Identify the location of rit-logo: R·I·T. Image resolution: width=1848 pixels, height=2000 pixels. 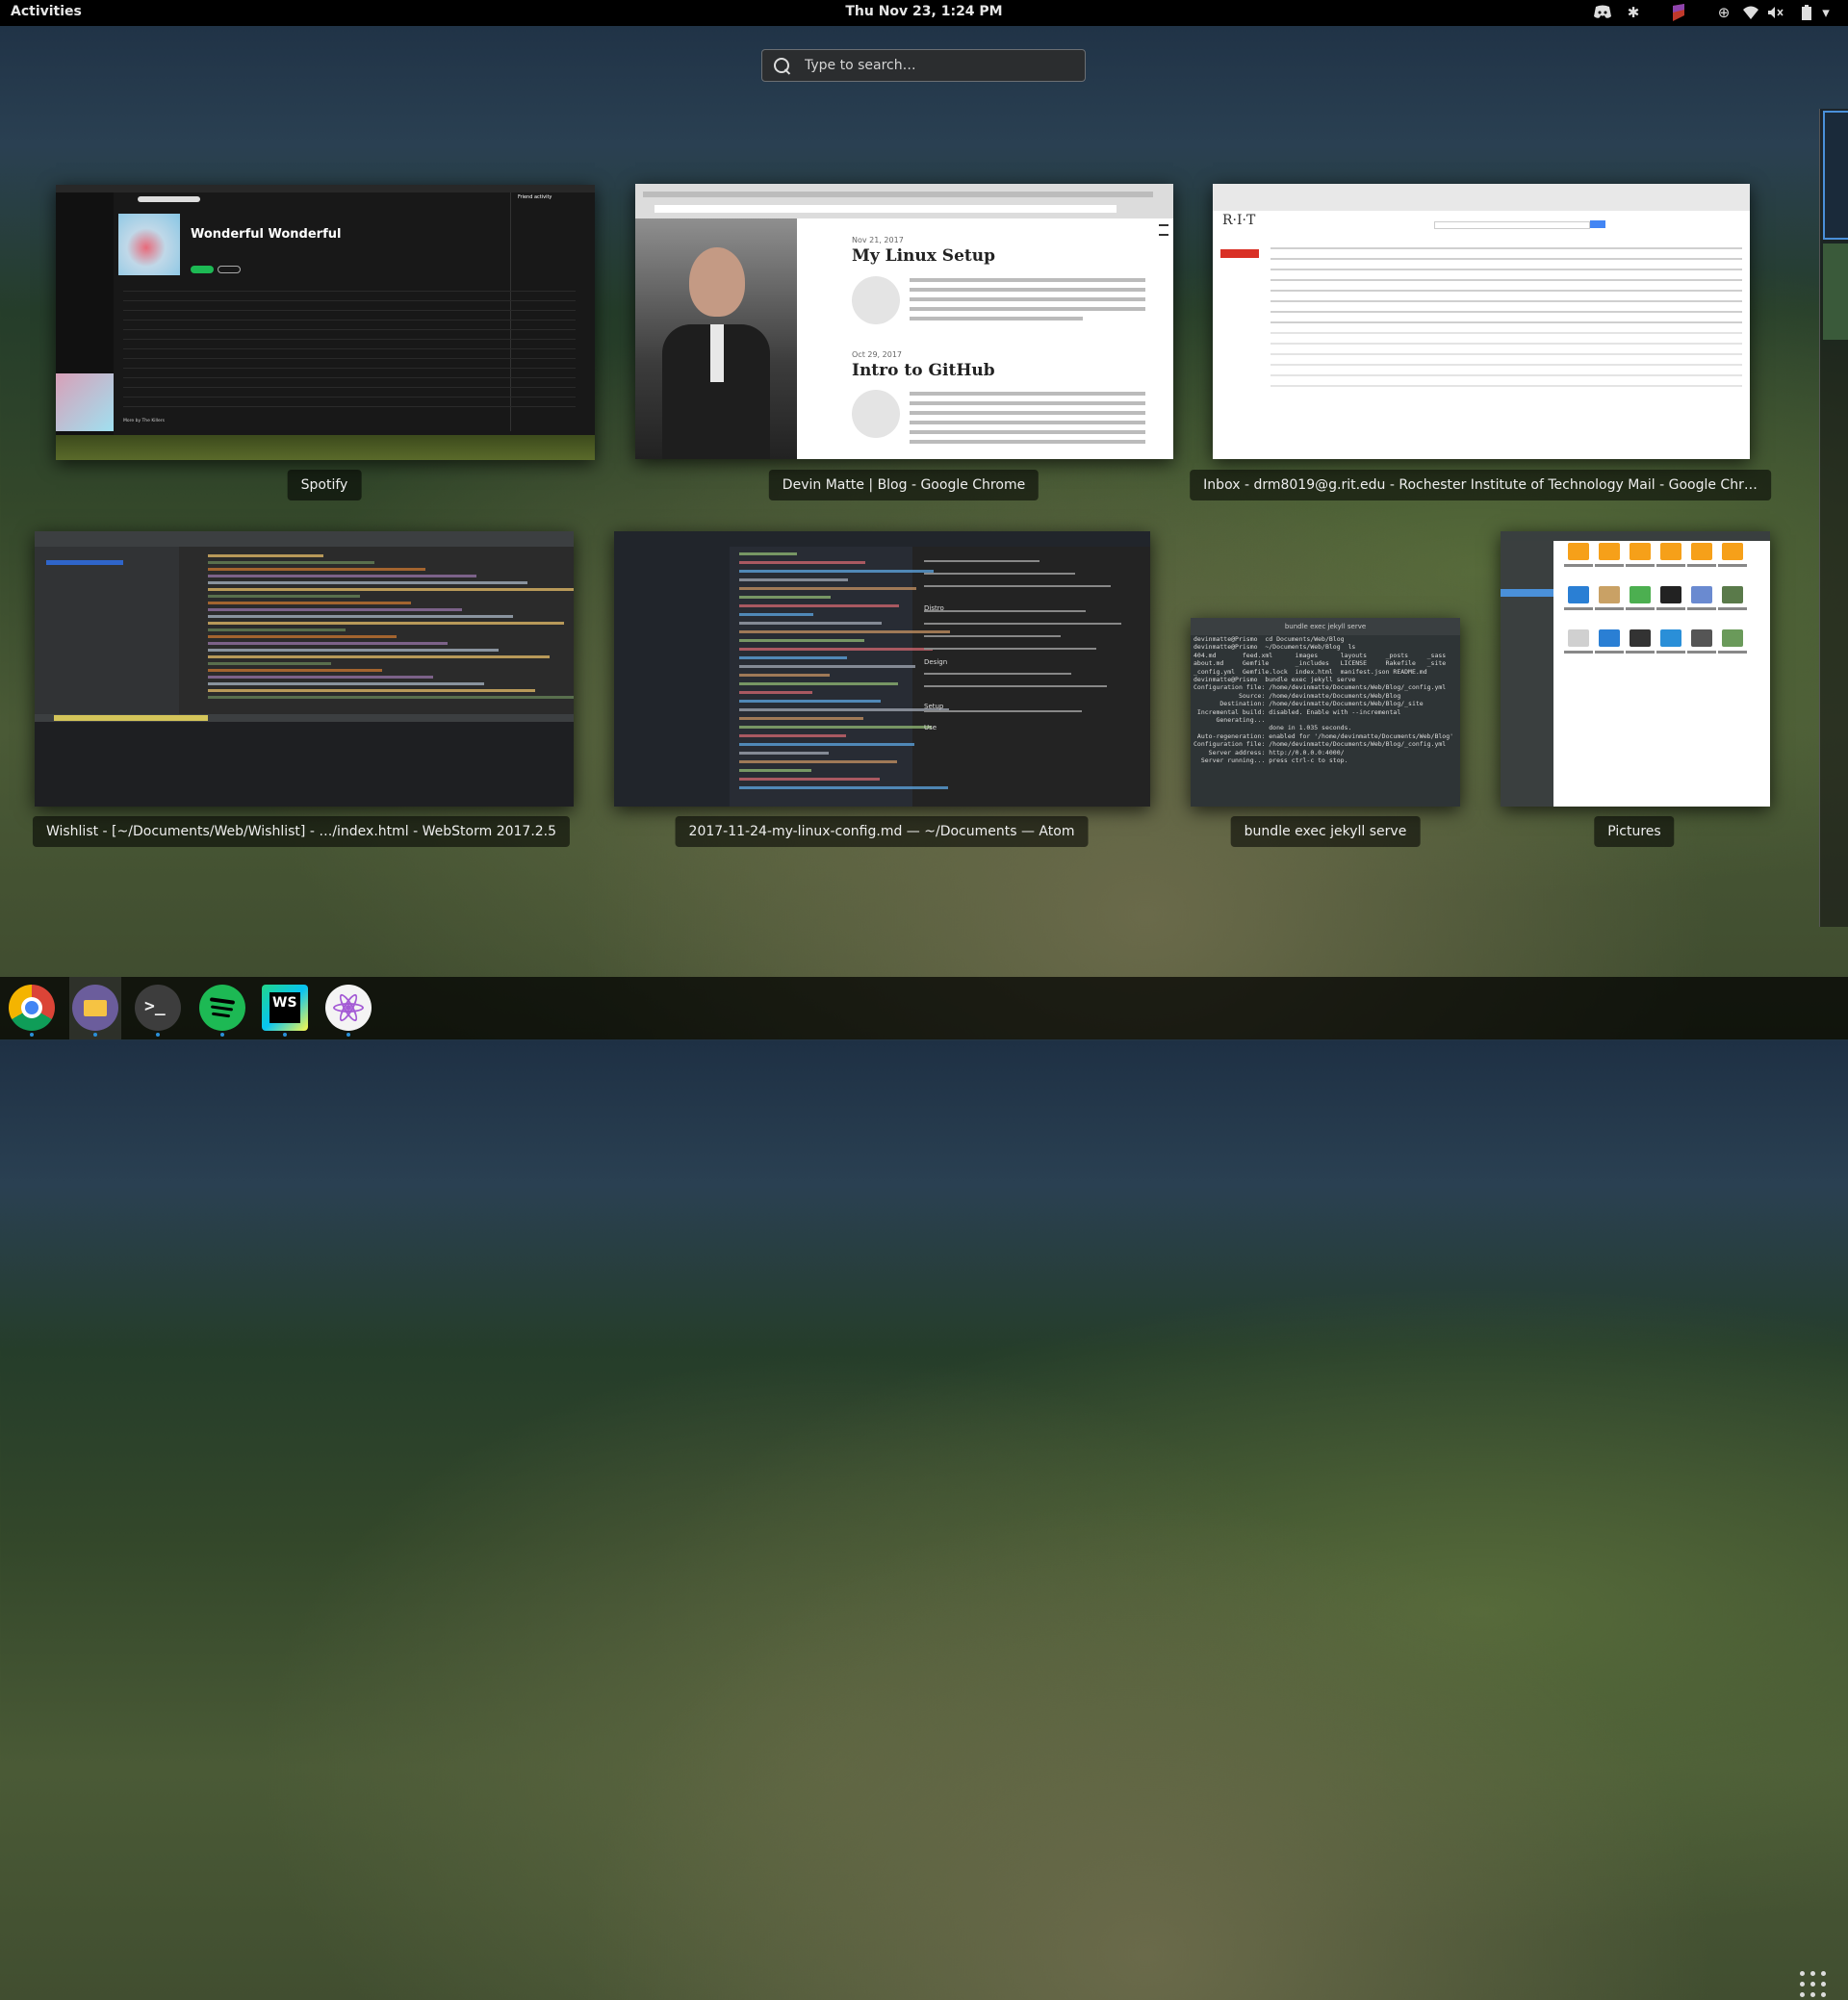
(1239, 220).